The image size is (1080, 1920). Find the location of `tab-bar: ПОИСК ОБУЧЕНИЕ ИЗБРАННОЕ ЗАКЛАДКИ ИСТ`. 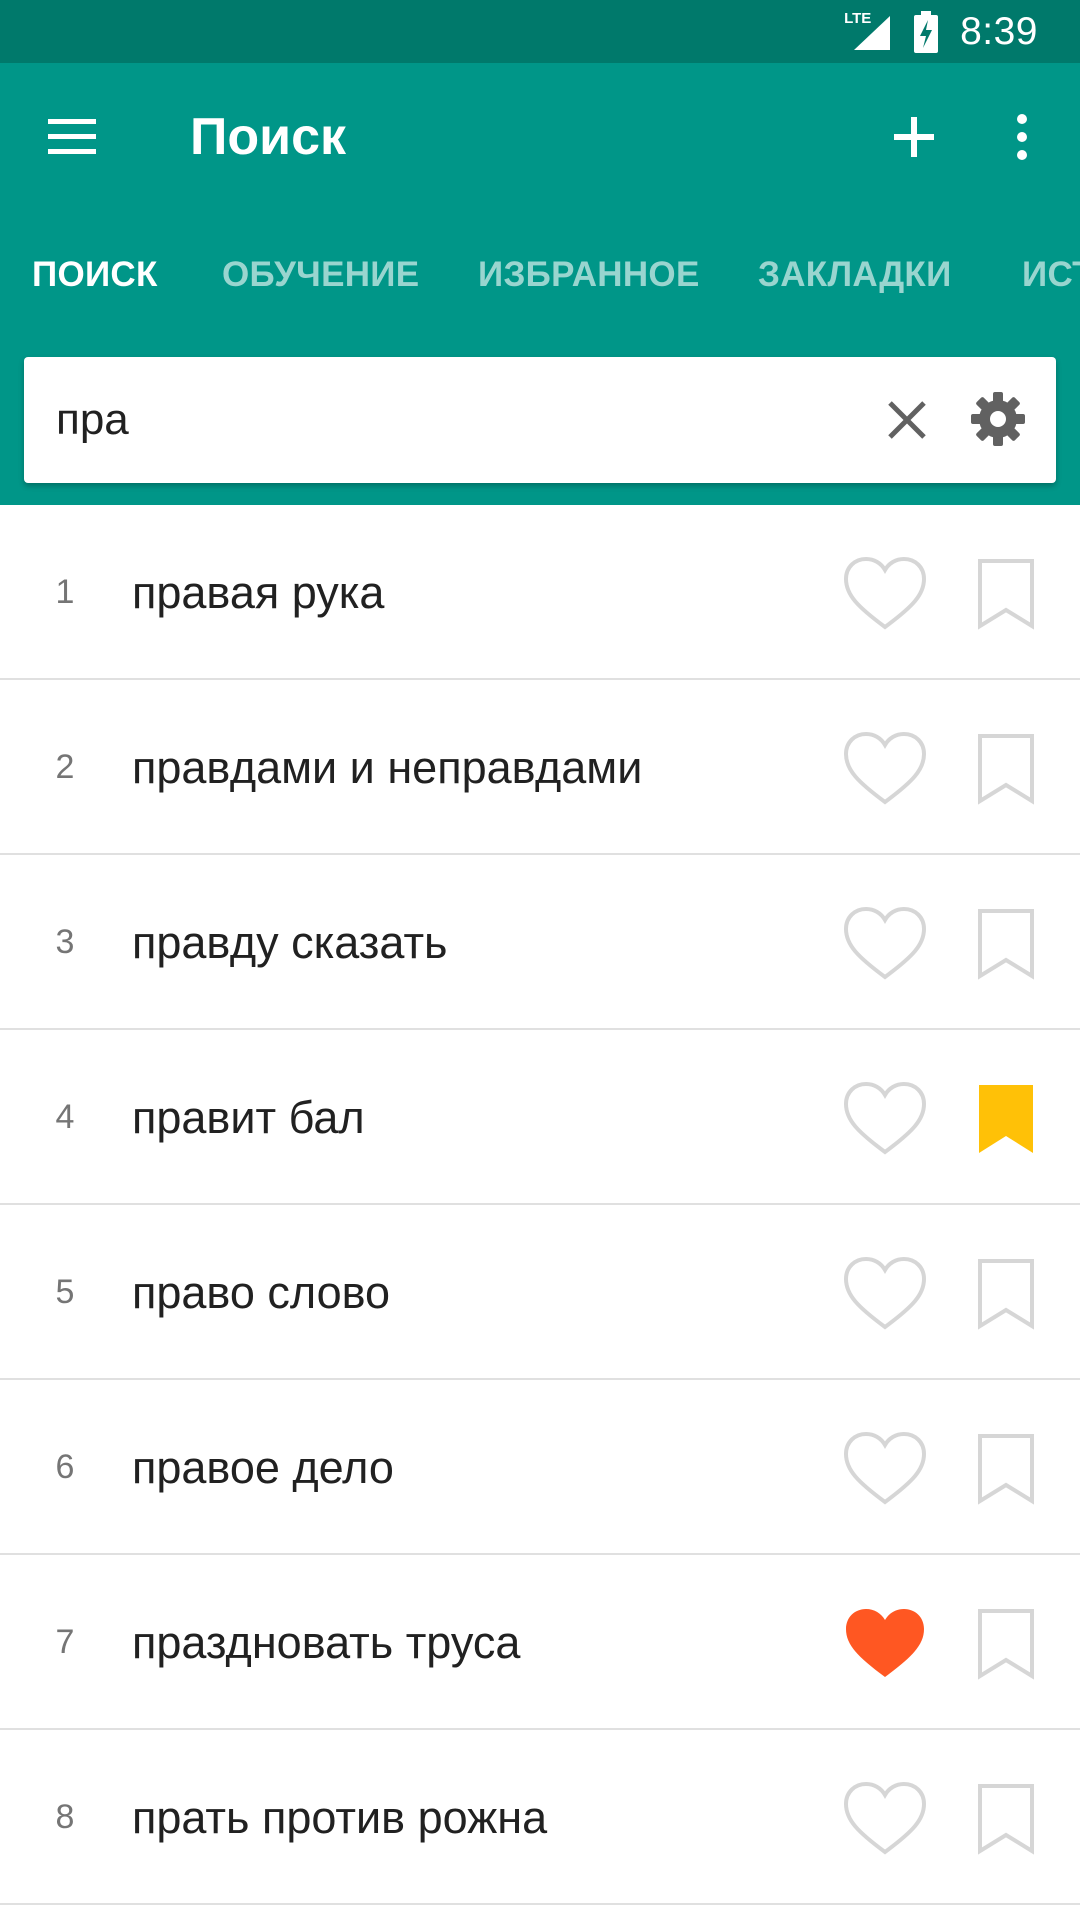

tab-bar: ПОИСК ОБУЧЕНИЕ ИЗБРАННОЕ ЗАКЛАДКИ ИСТ is located at coordinates (540, 274).